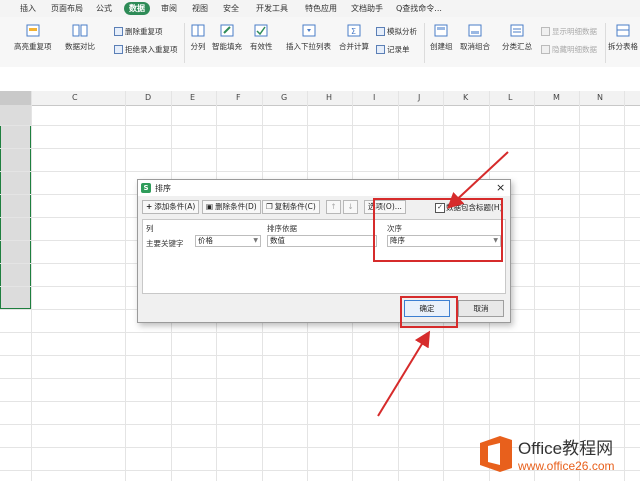 The width and height of the screenshot is (640, 481). Describe the element at coordinates (478, 180) in the screenshot. I see `arrow-to-order` at that location.